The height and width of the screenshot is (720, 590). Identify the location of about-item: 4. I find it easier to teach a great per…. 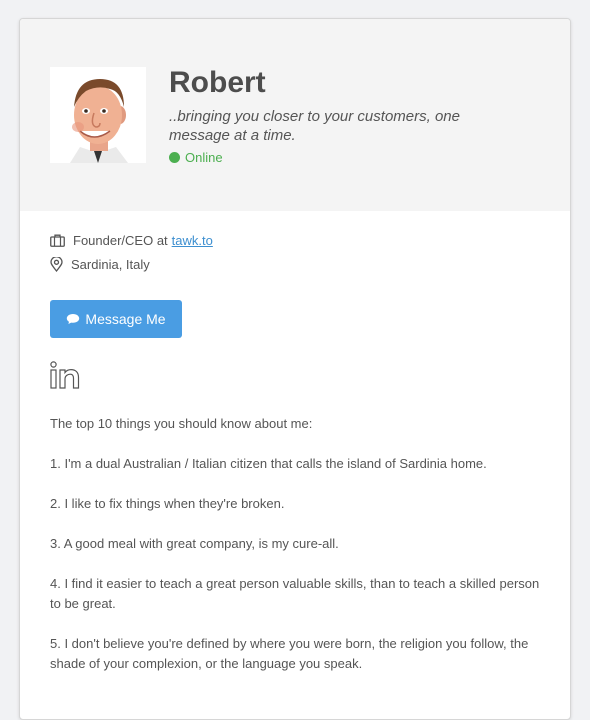
(295, 593).